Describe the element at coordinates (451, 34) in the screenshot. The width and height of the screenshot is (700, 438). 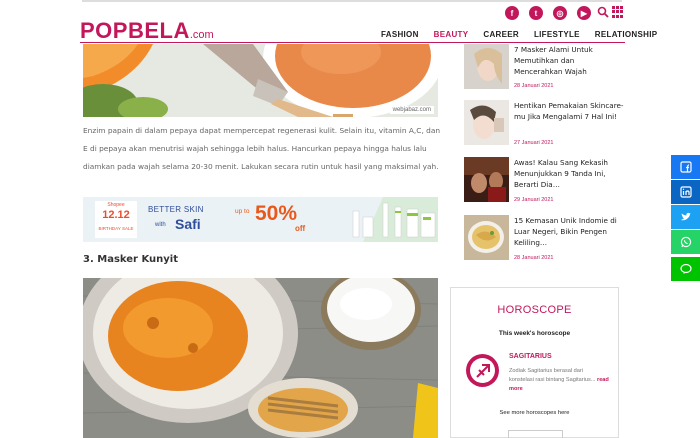
I see `nav-beauty: BEAUTY` at that location.